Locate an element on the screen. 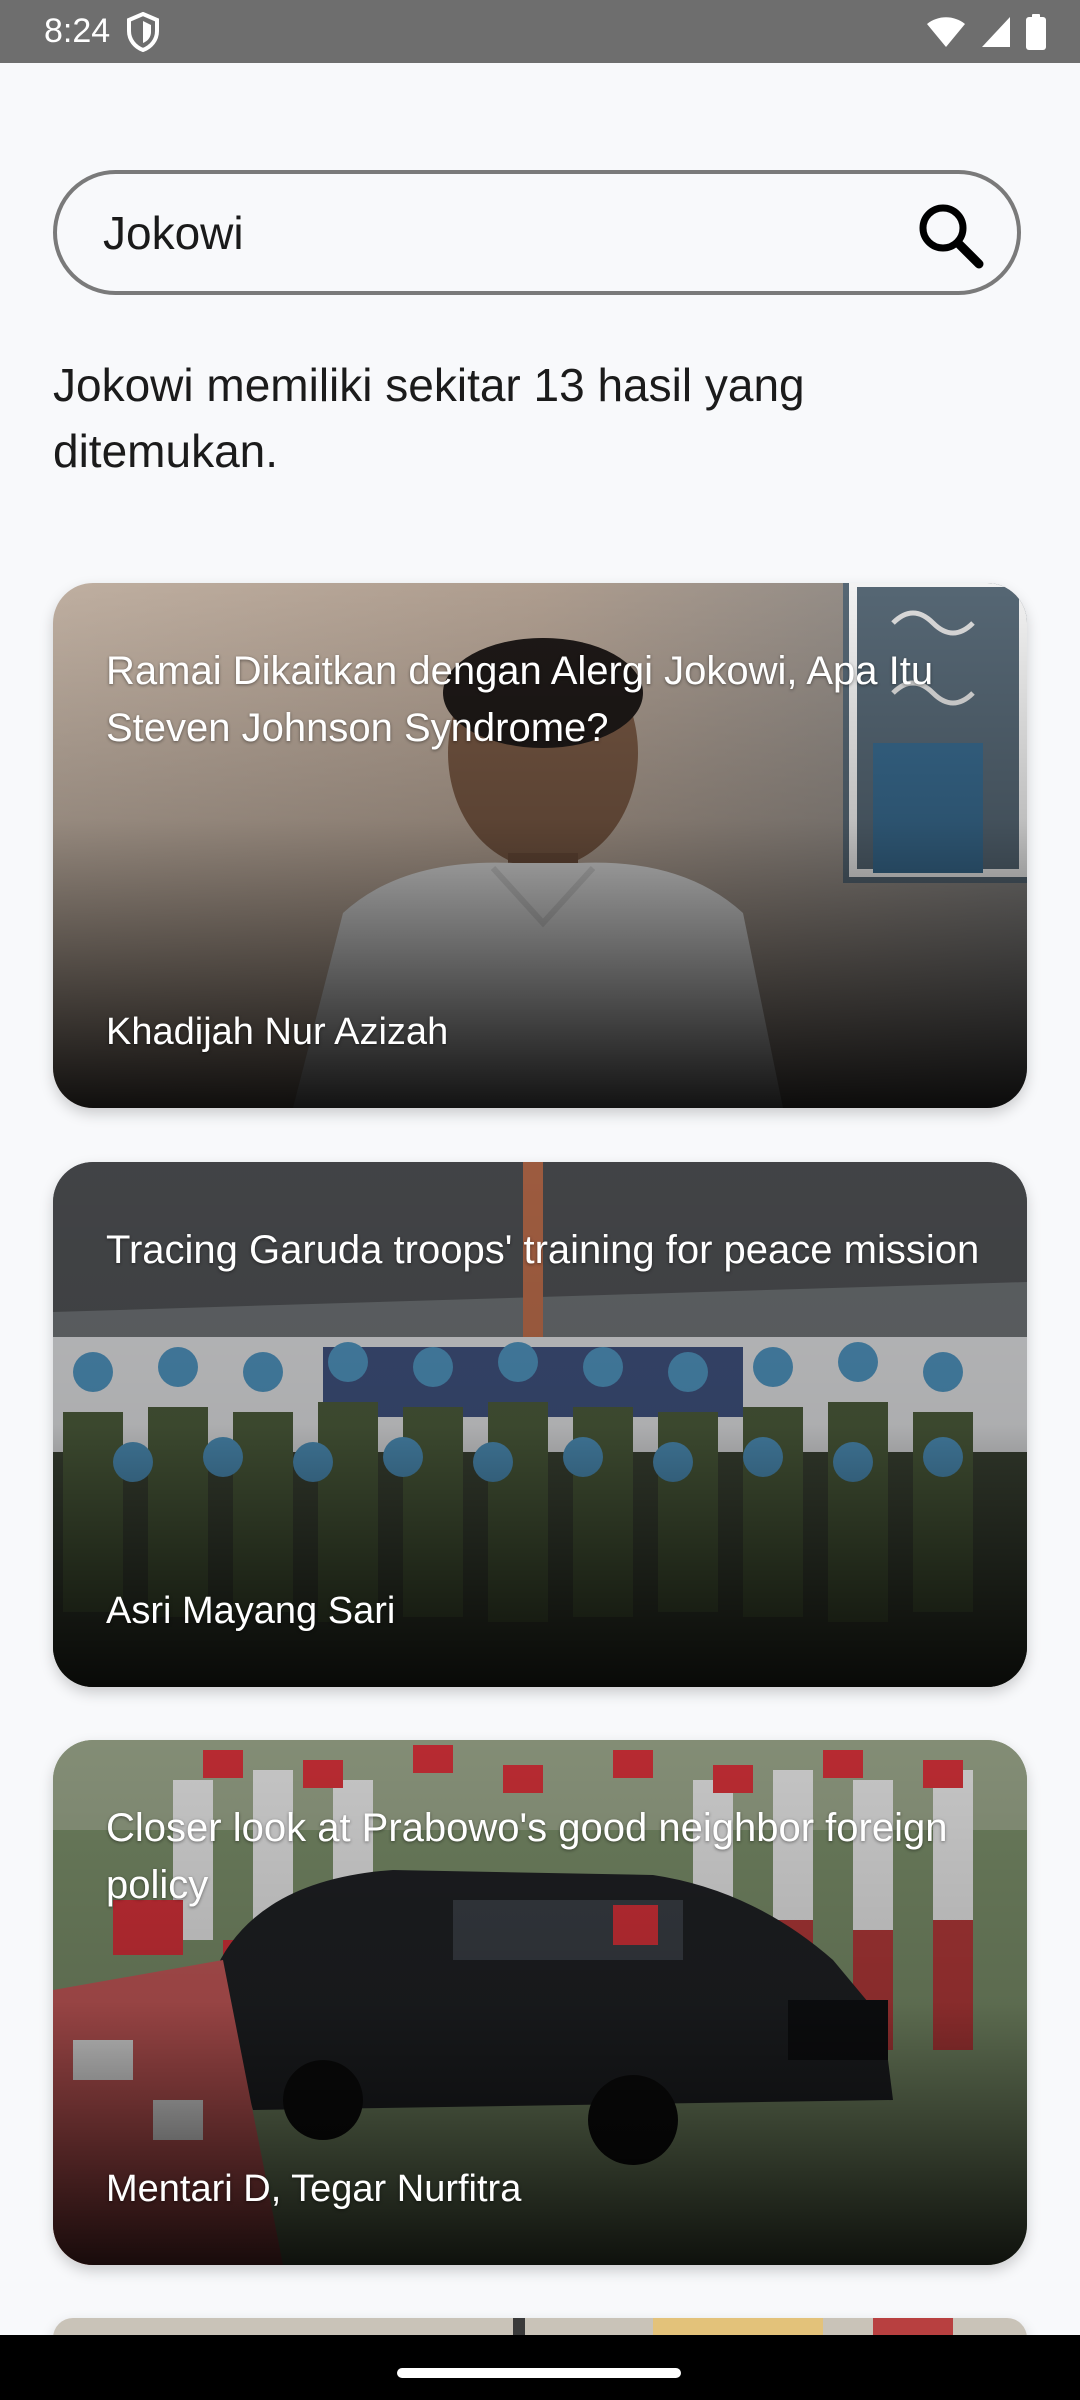 The height and width of the screenshot is (2400, 1080). signal-icon is located at coordinates (996, 32).